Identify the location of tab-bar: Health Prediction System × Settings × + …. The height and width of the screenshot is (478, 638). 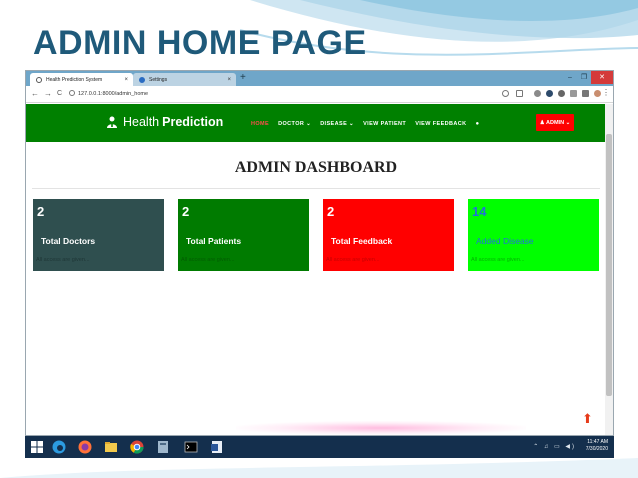
(319, 78).